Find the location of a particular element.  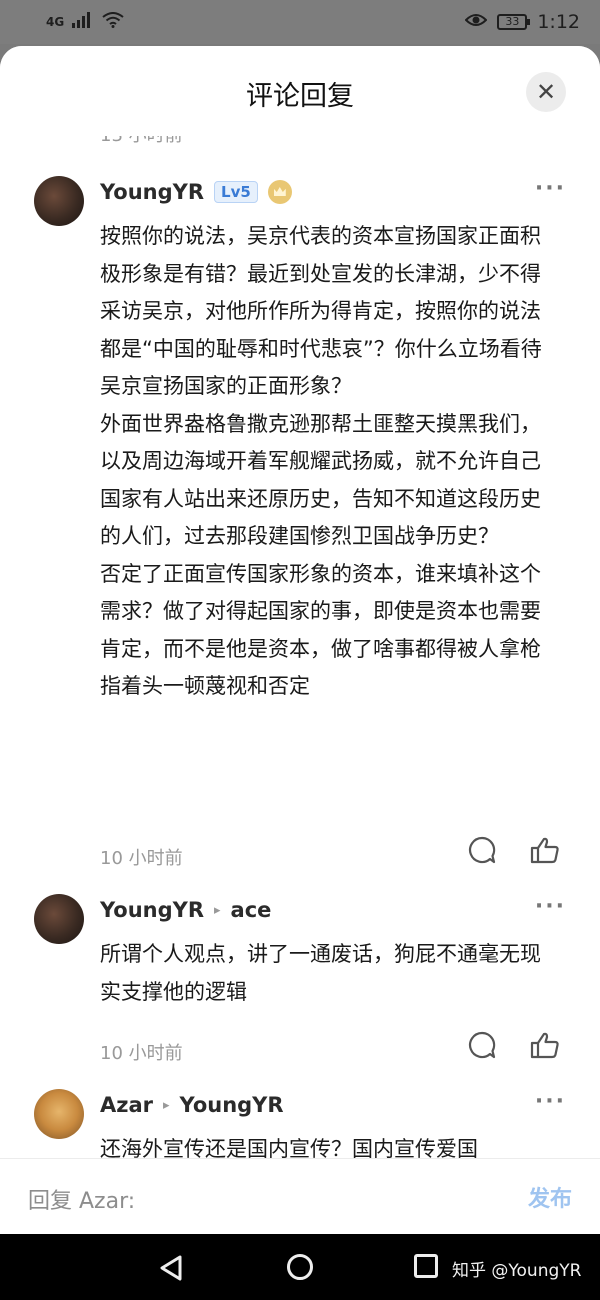

author-row: Azar ▸ YoungYR is located at coordinates (192, 1105).